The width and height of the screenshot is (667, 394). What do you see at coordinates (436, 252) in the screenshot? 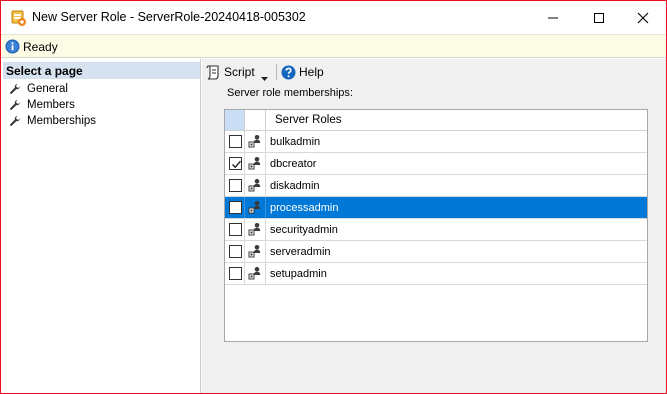
I see `table-row: serveradmin` at bounding box center [436, 252].